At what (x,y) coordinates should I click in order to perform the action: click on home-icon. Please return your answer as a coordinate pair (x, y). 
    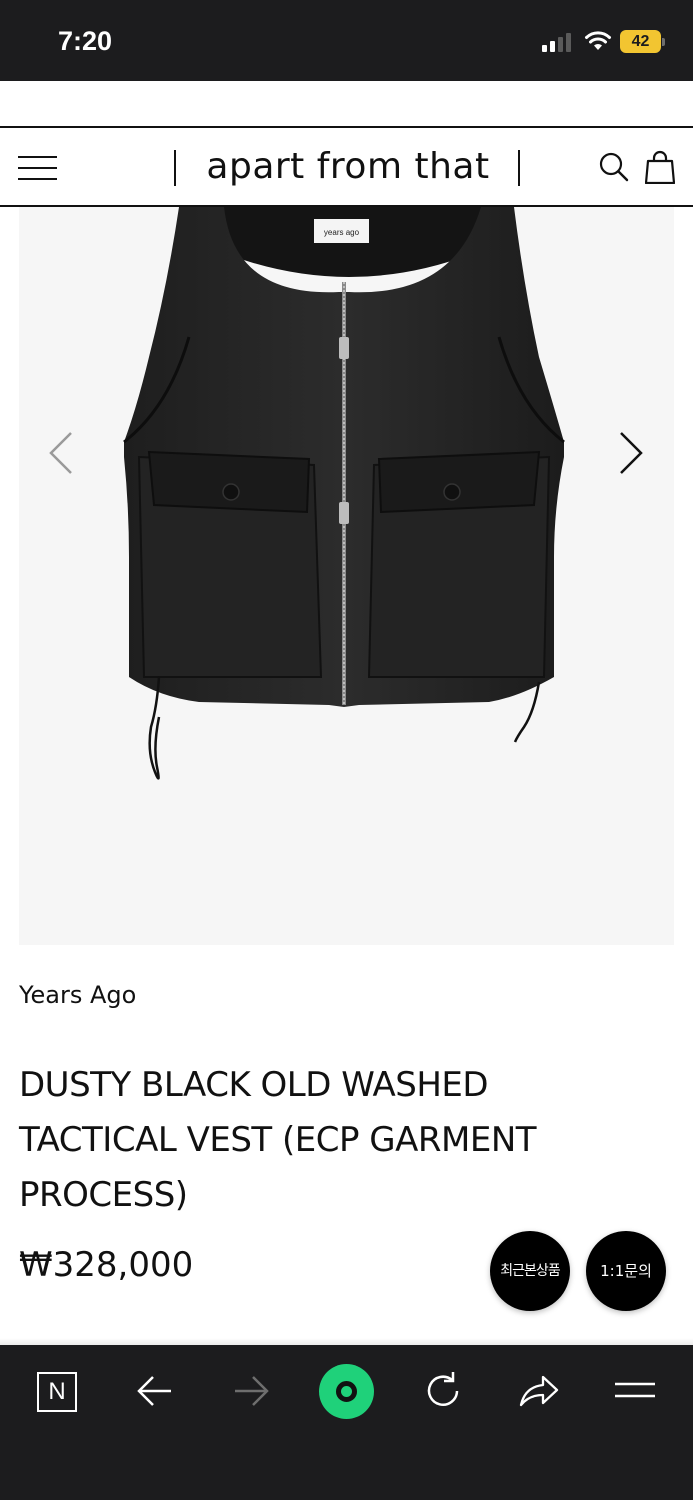
    Looking at the image, I should click on (346, 1391).